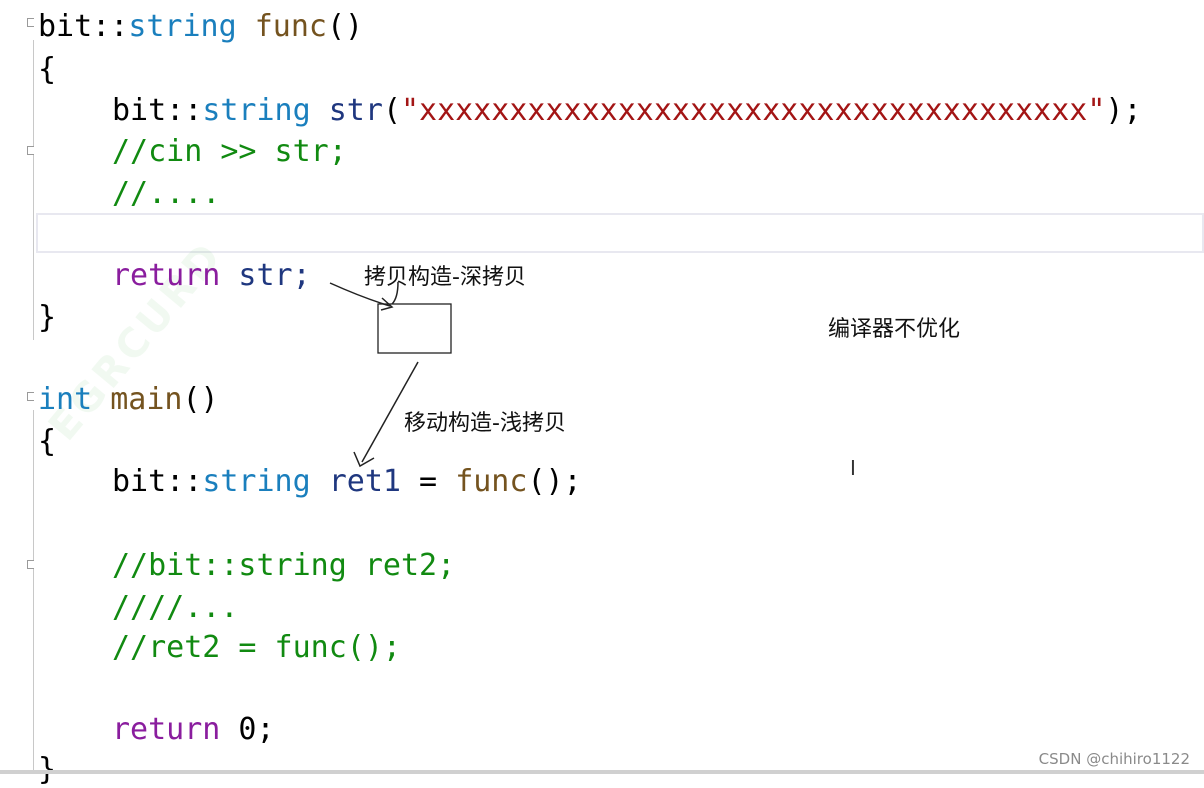 The height and width of the screenshot is (788, 1204). What do you see at coordinates (1114, 759) in the screenshot?
I see `credit-watermark: CSDN @chihiro1122` at bounding box center [1114, 759].